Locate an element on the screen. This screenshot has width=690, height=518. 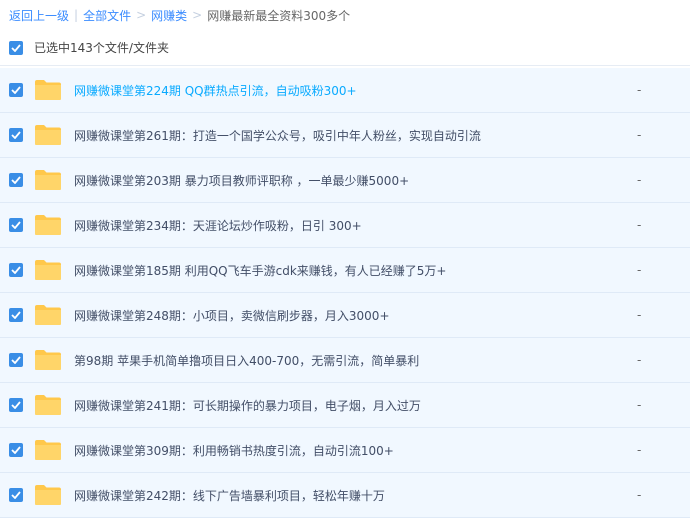
file-name: 网赚微课堂第203期 暴力项目教师评职称 ，一单最少赚5000+ is located at coordinates (241, 180).